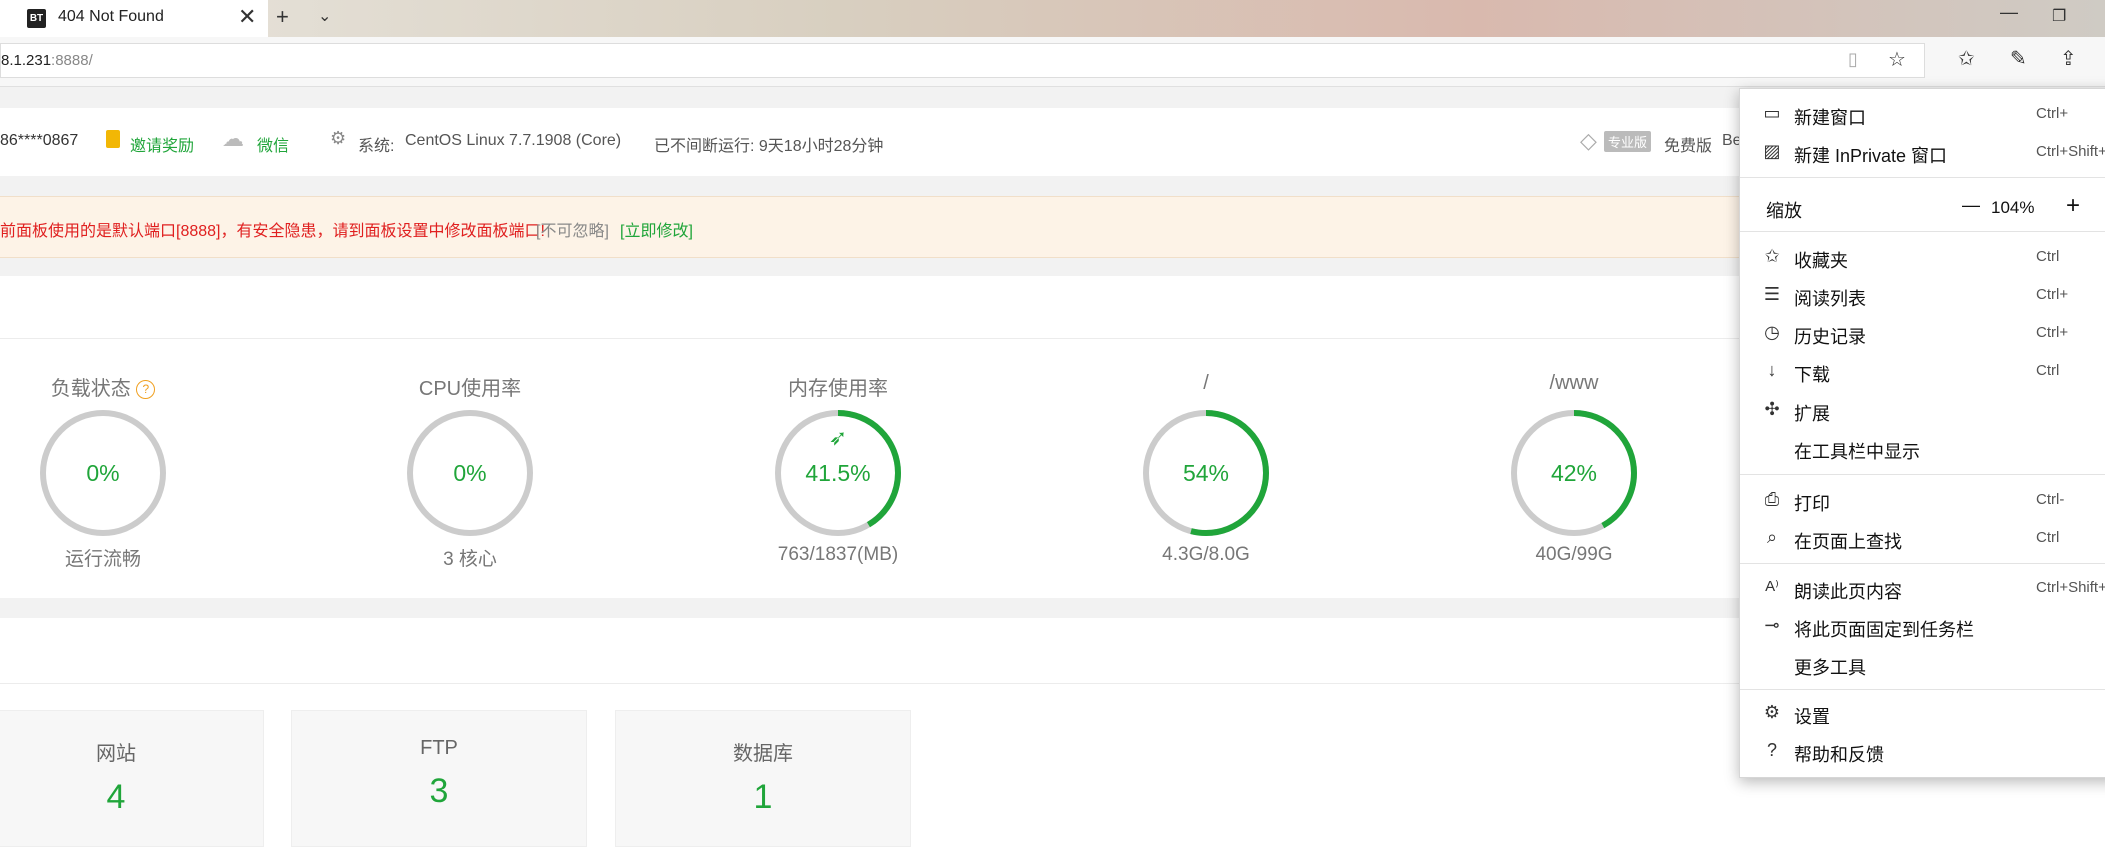  I want to click on menu-label: 下载, so click(1812, 375).